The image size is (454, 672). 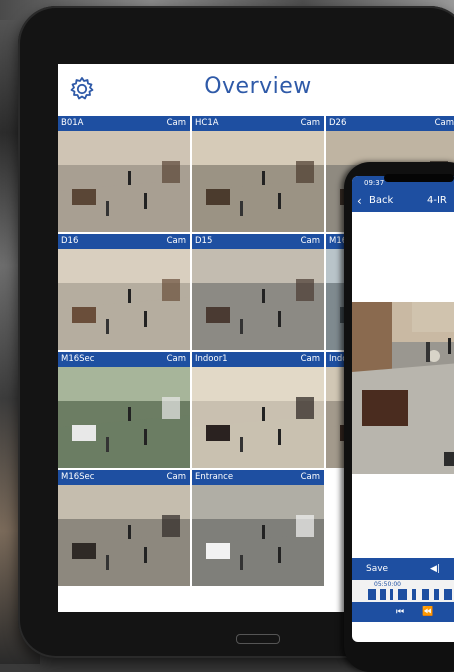 I want to click on phone-nav-bar: ‹ Back 4-IR, so click(x=403, y=201).